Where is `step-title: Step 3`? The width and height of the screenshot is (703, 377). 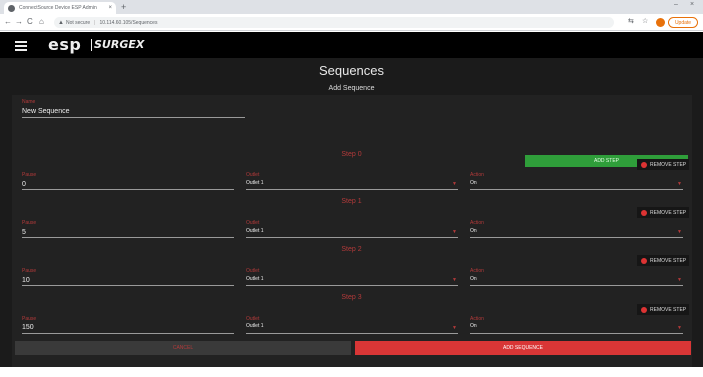
step-title: Step 3 is located at coordinates (351, 297).